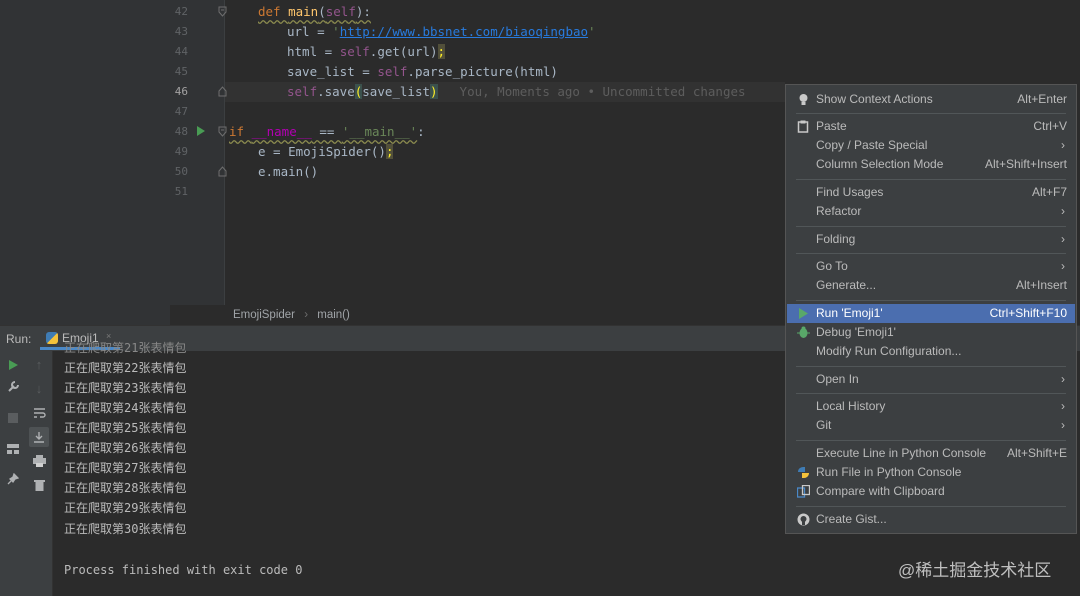  Describe the element at coordinates (931, 406) in the screenshot. I see `menu-item-local-history: Local History ›` at that location.